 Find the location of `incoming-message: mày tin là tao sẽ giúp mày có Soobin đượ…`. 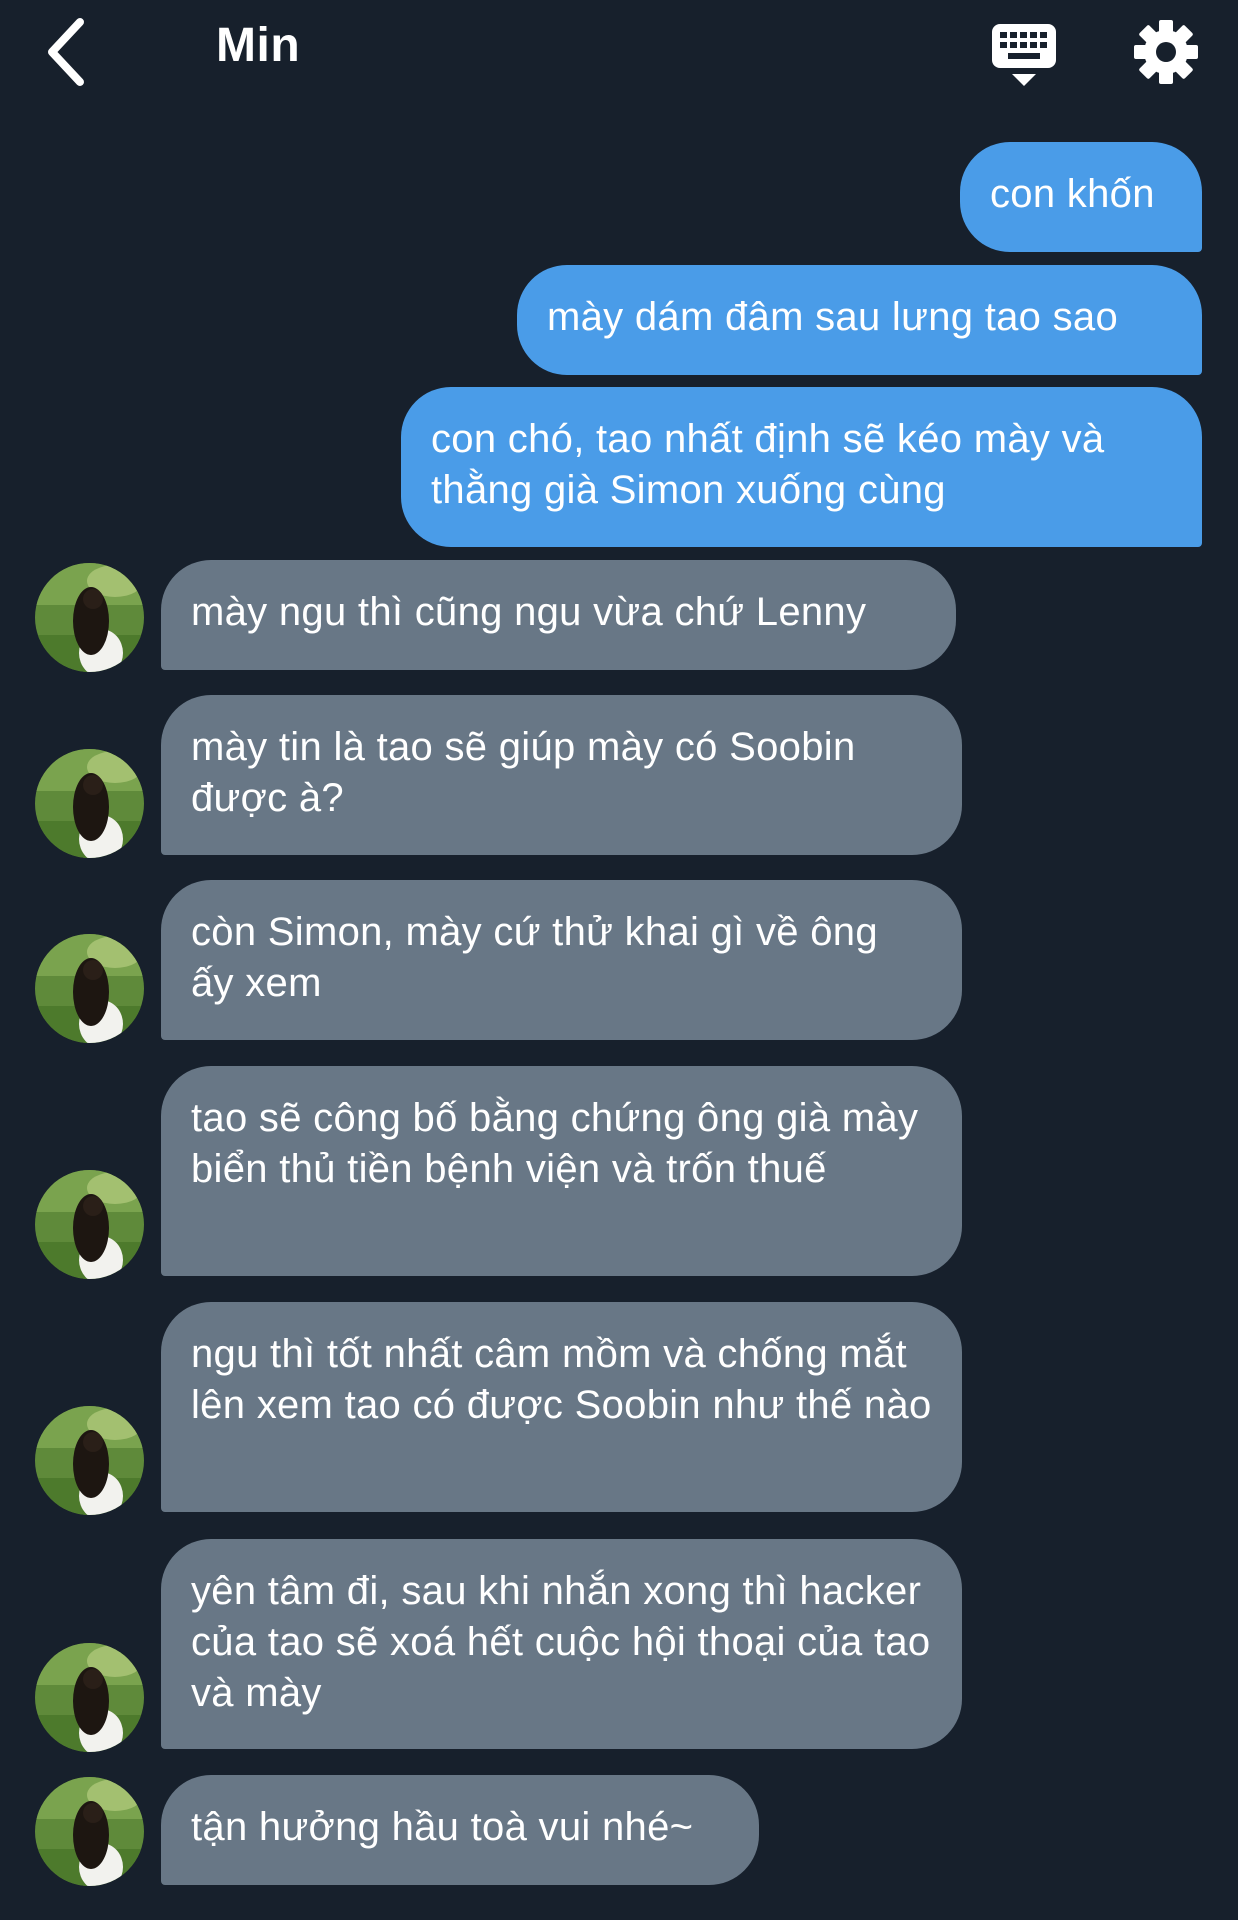

incoming-message: mày tin là tao sẽ giúp mày có Soobin đượ… is located at coordinates (561, 775).